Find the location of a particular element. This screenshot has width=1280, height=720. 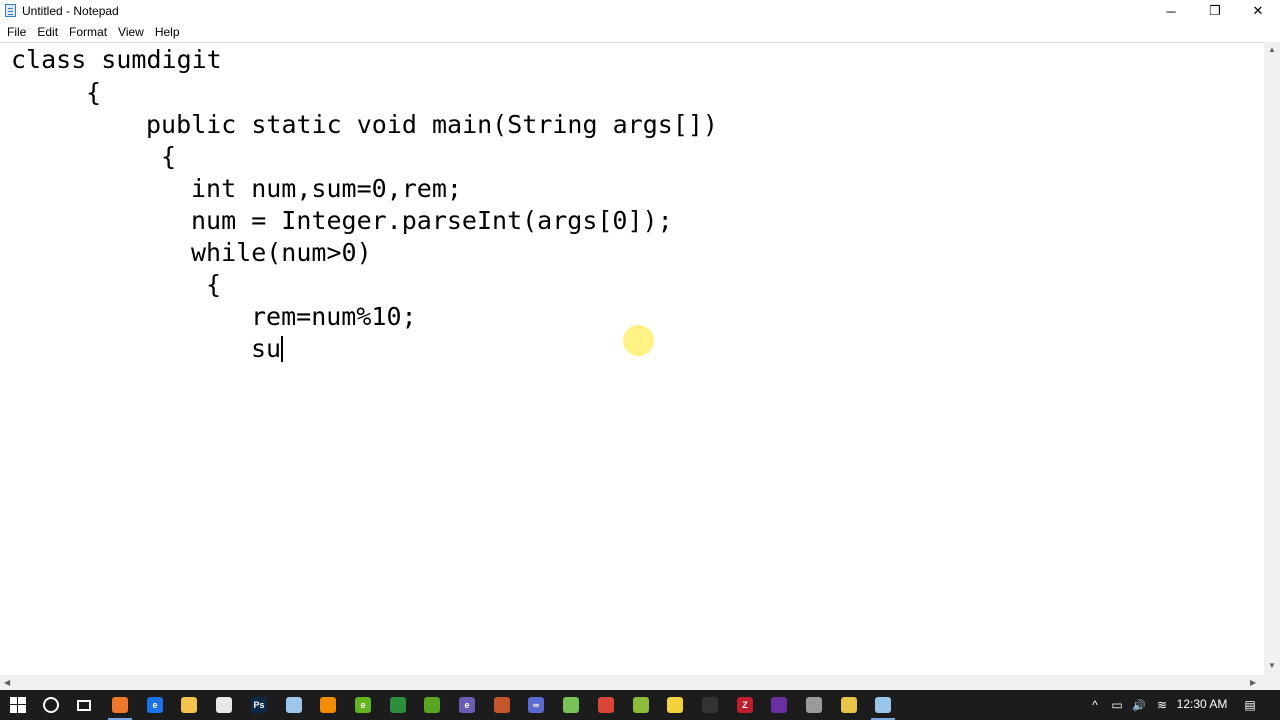

code-line: su is located at coordinates (266, 348).